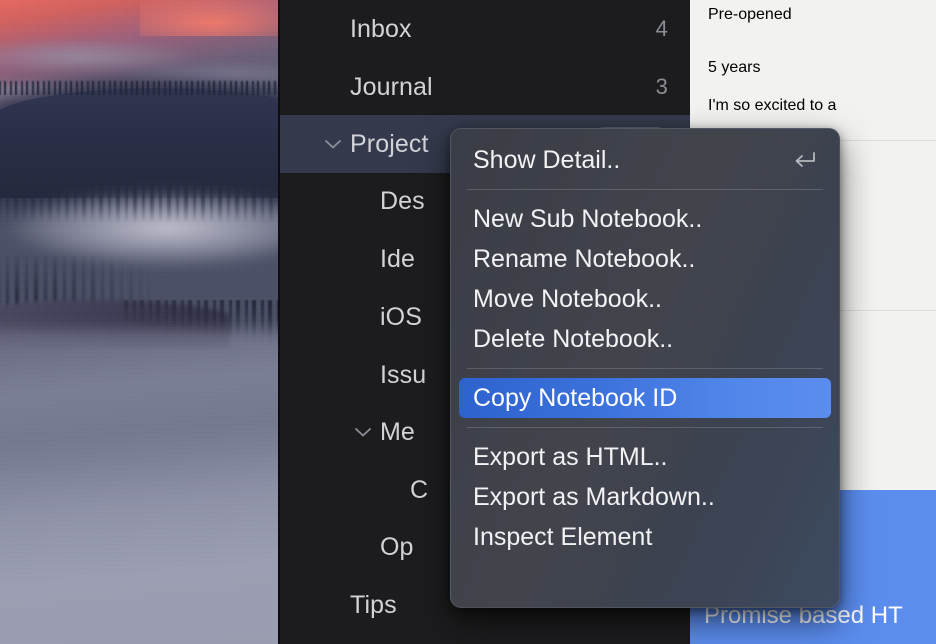 The width and height of the screenshot is (936, 644). I want to click on sidebar-item-label: Journal, so click(391, 86).